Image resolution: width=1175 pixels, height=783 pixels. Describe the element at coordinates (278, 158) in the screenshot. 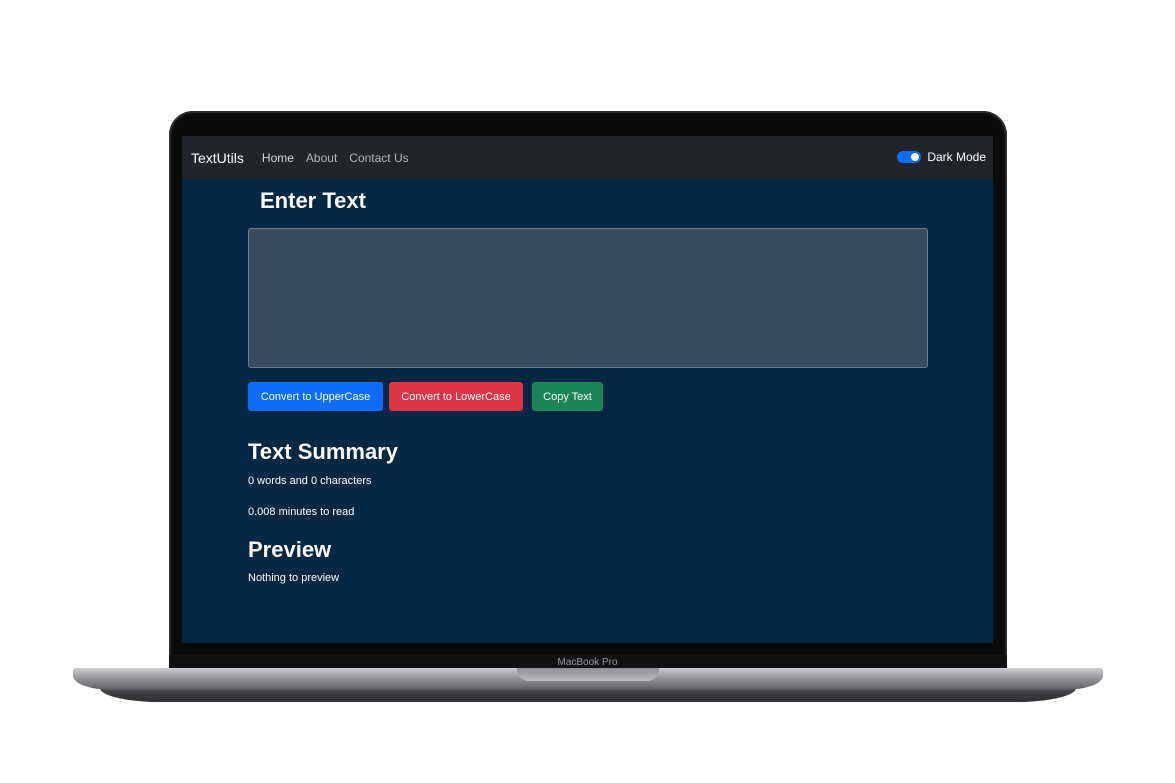

I see `nav-link-home: Home` at that location.